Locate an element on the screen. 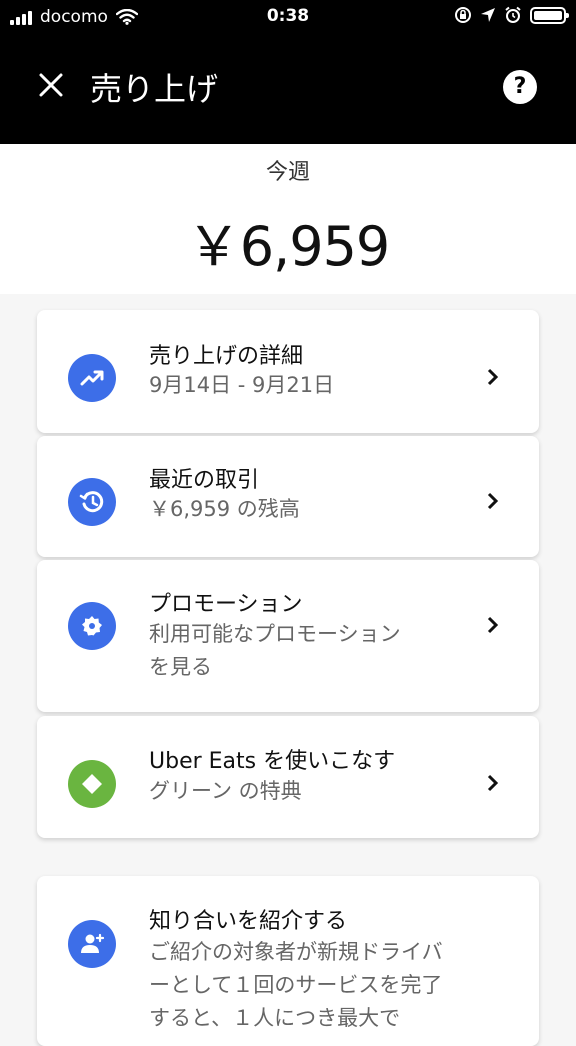  card-title: 知り合いを紹介する is located at coordinates (248, 921).